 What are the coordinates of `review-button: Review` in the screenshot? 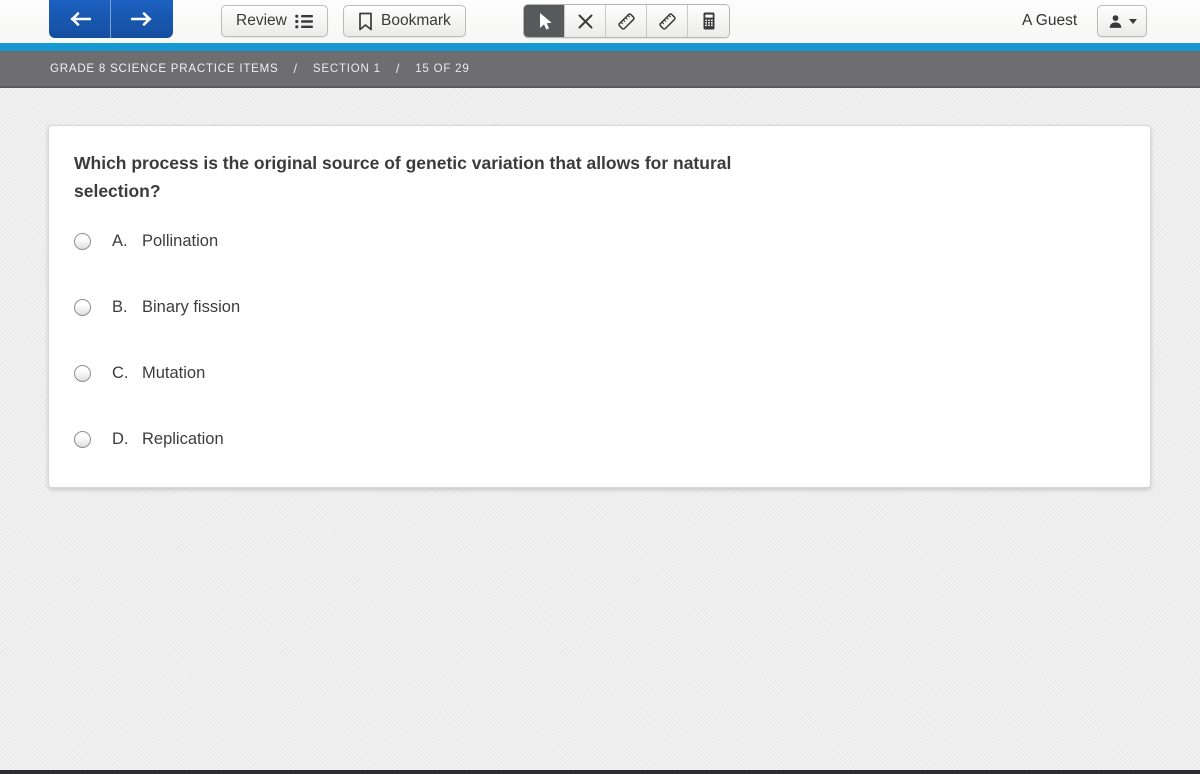 It's located at (274, 21).